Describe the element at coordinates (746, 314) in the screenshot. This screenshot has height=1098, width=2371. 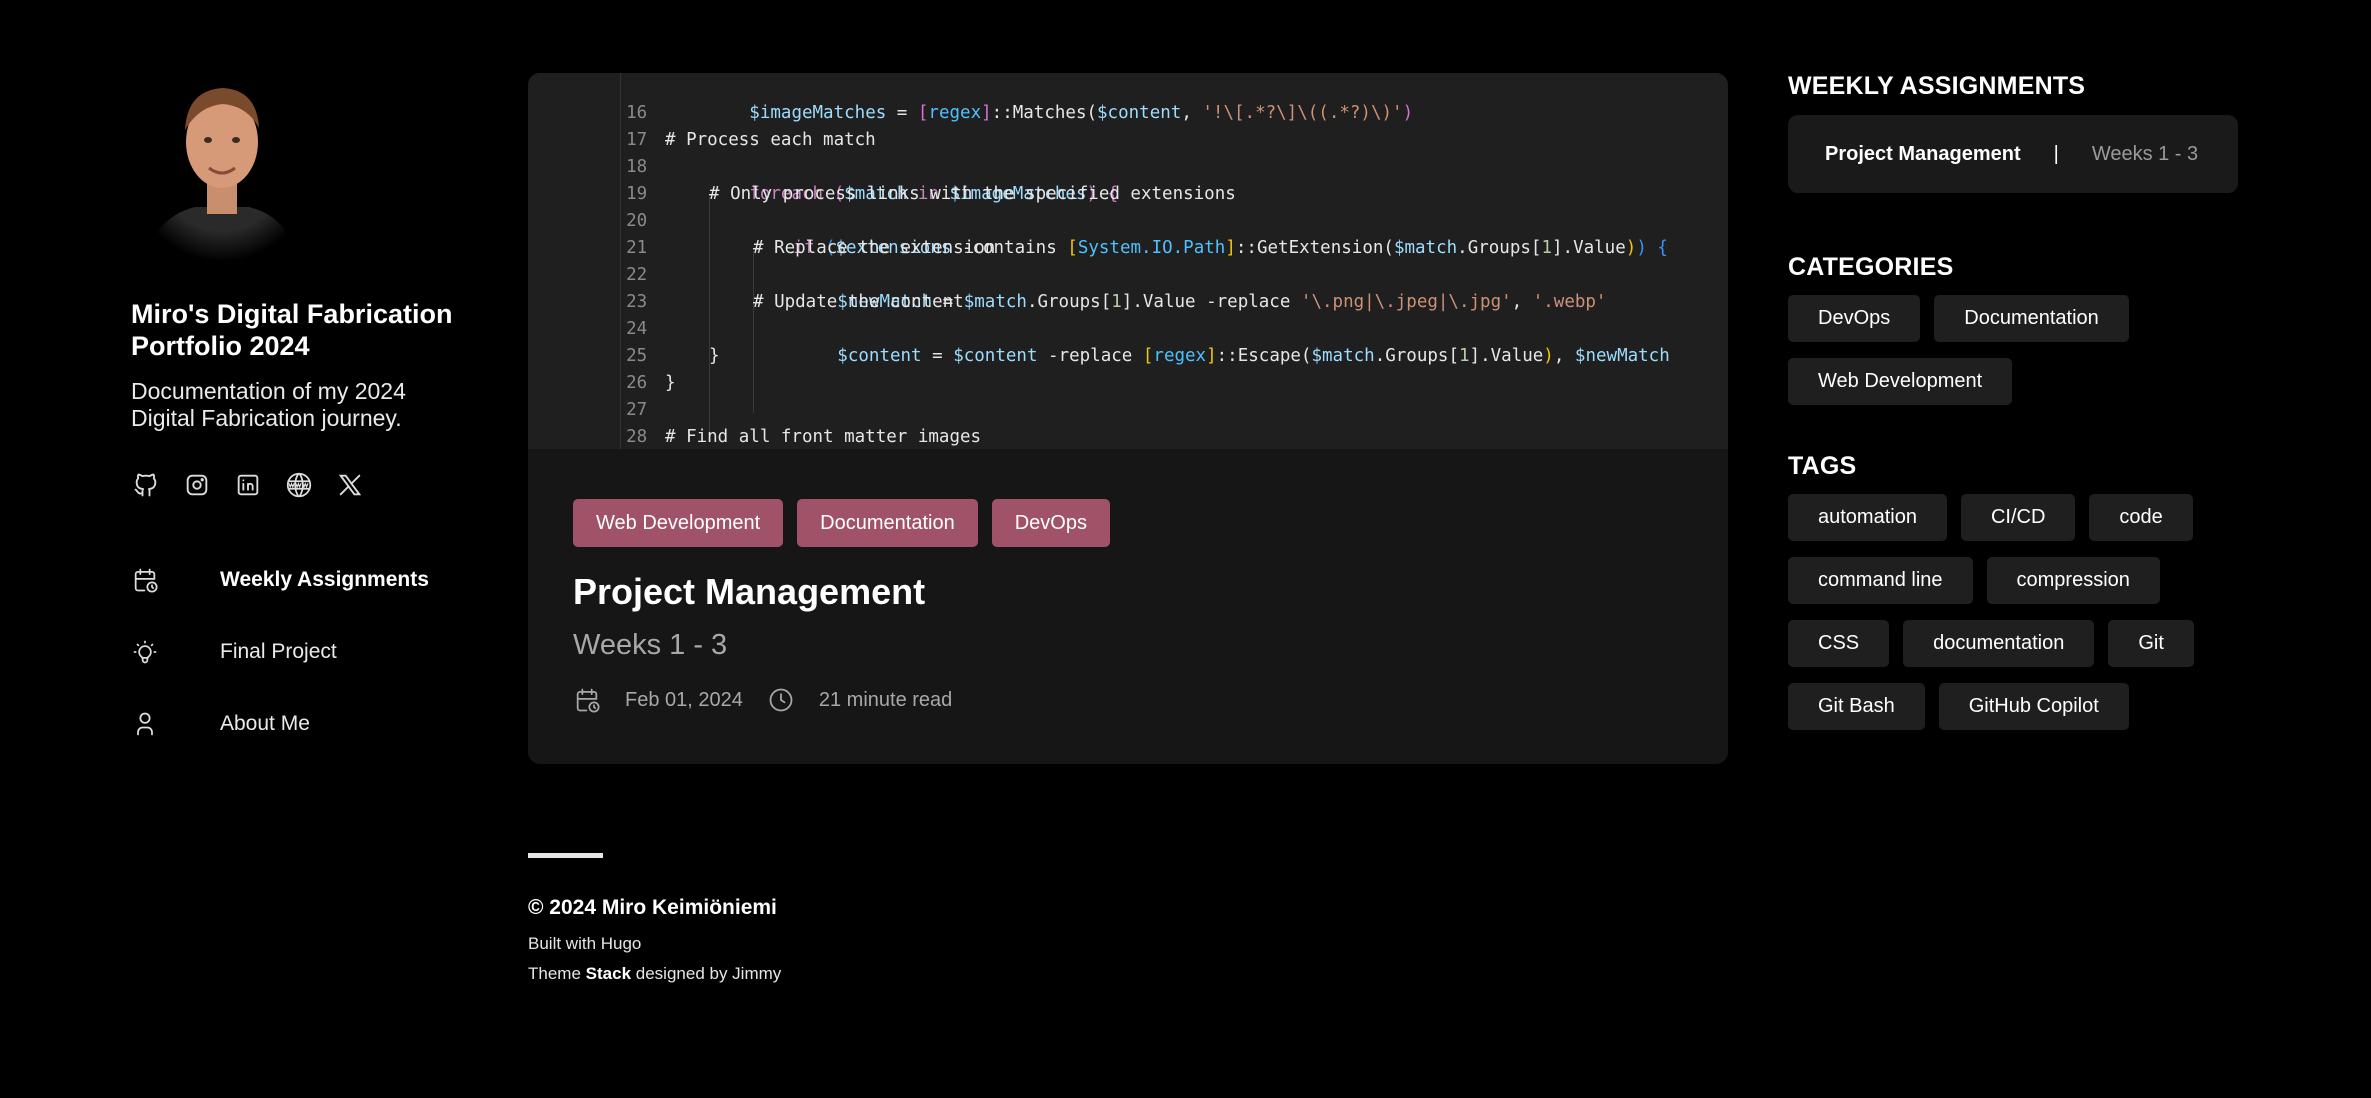
I see `code-line: 24 # Update the content` at that location.